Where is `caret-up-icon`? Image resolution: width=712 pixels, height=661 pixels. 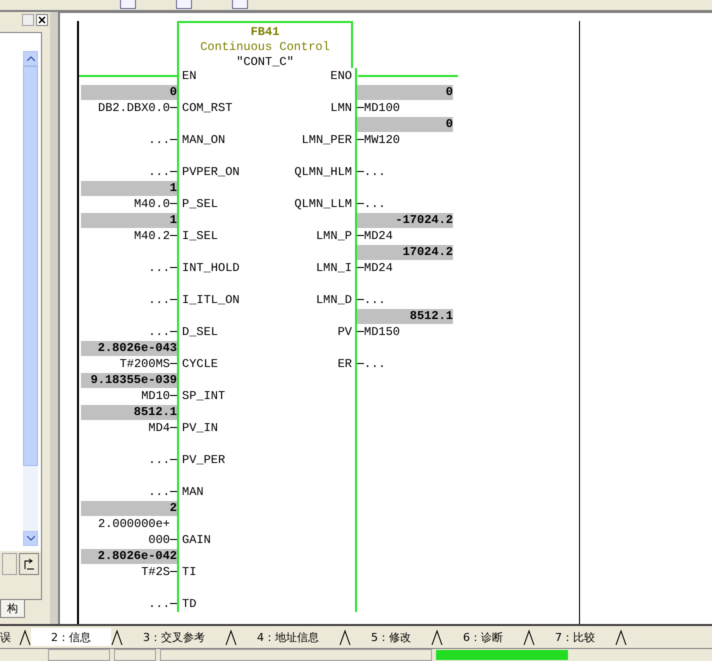
caret-up-icon is located at coordinates (30, 58).